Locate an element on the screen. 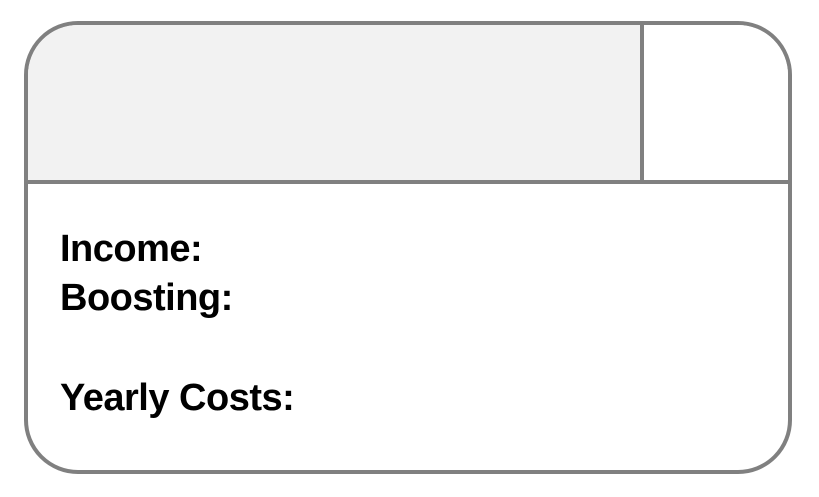 The height and width of the screenshot is (497, 819). income-label: Income: is located at coordinates (131, 249).